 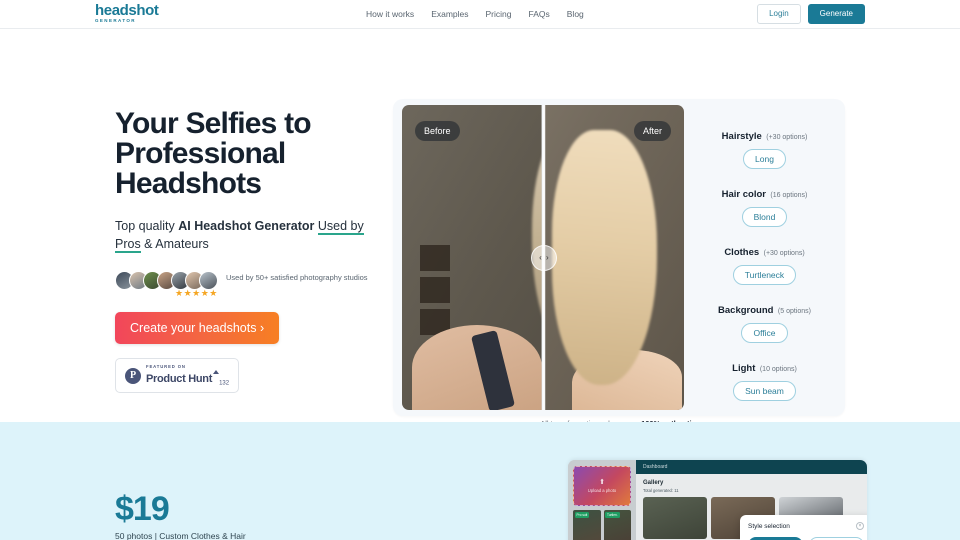 I want to click on style-popup-title: Style selection, so click(x=769, y=526).